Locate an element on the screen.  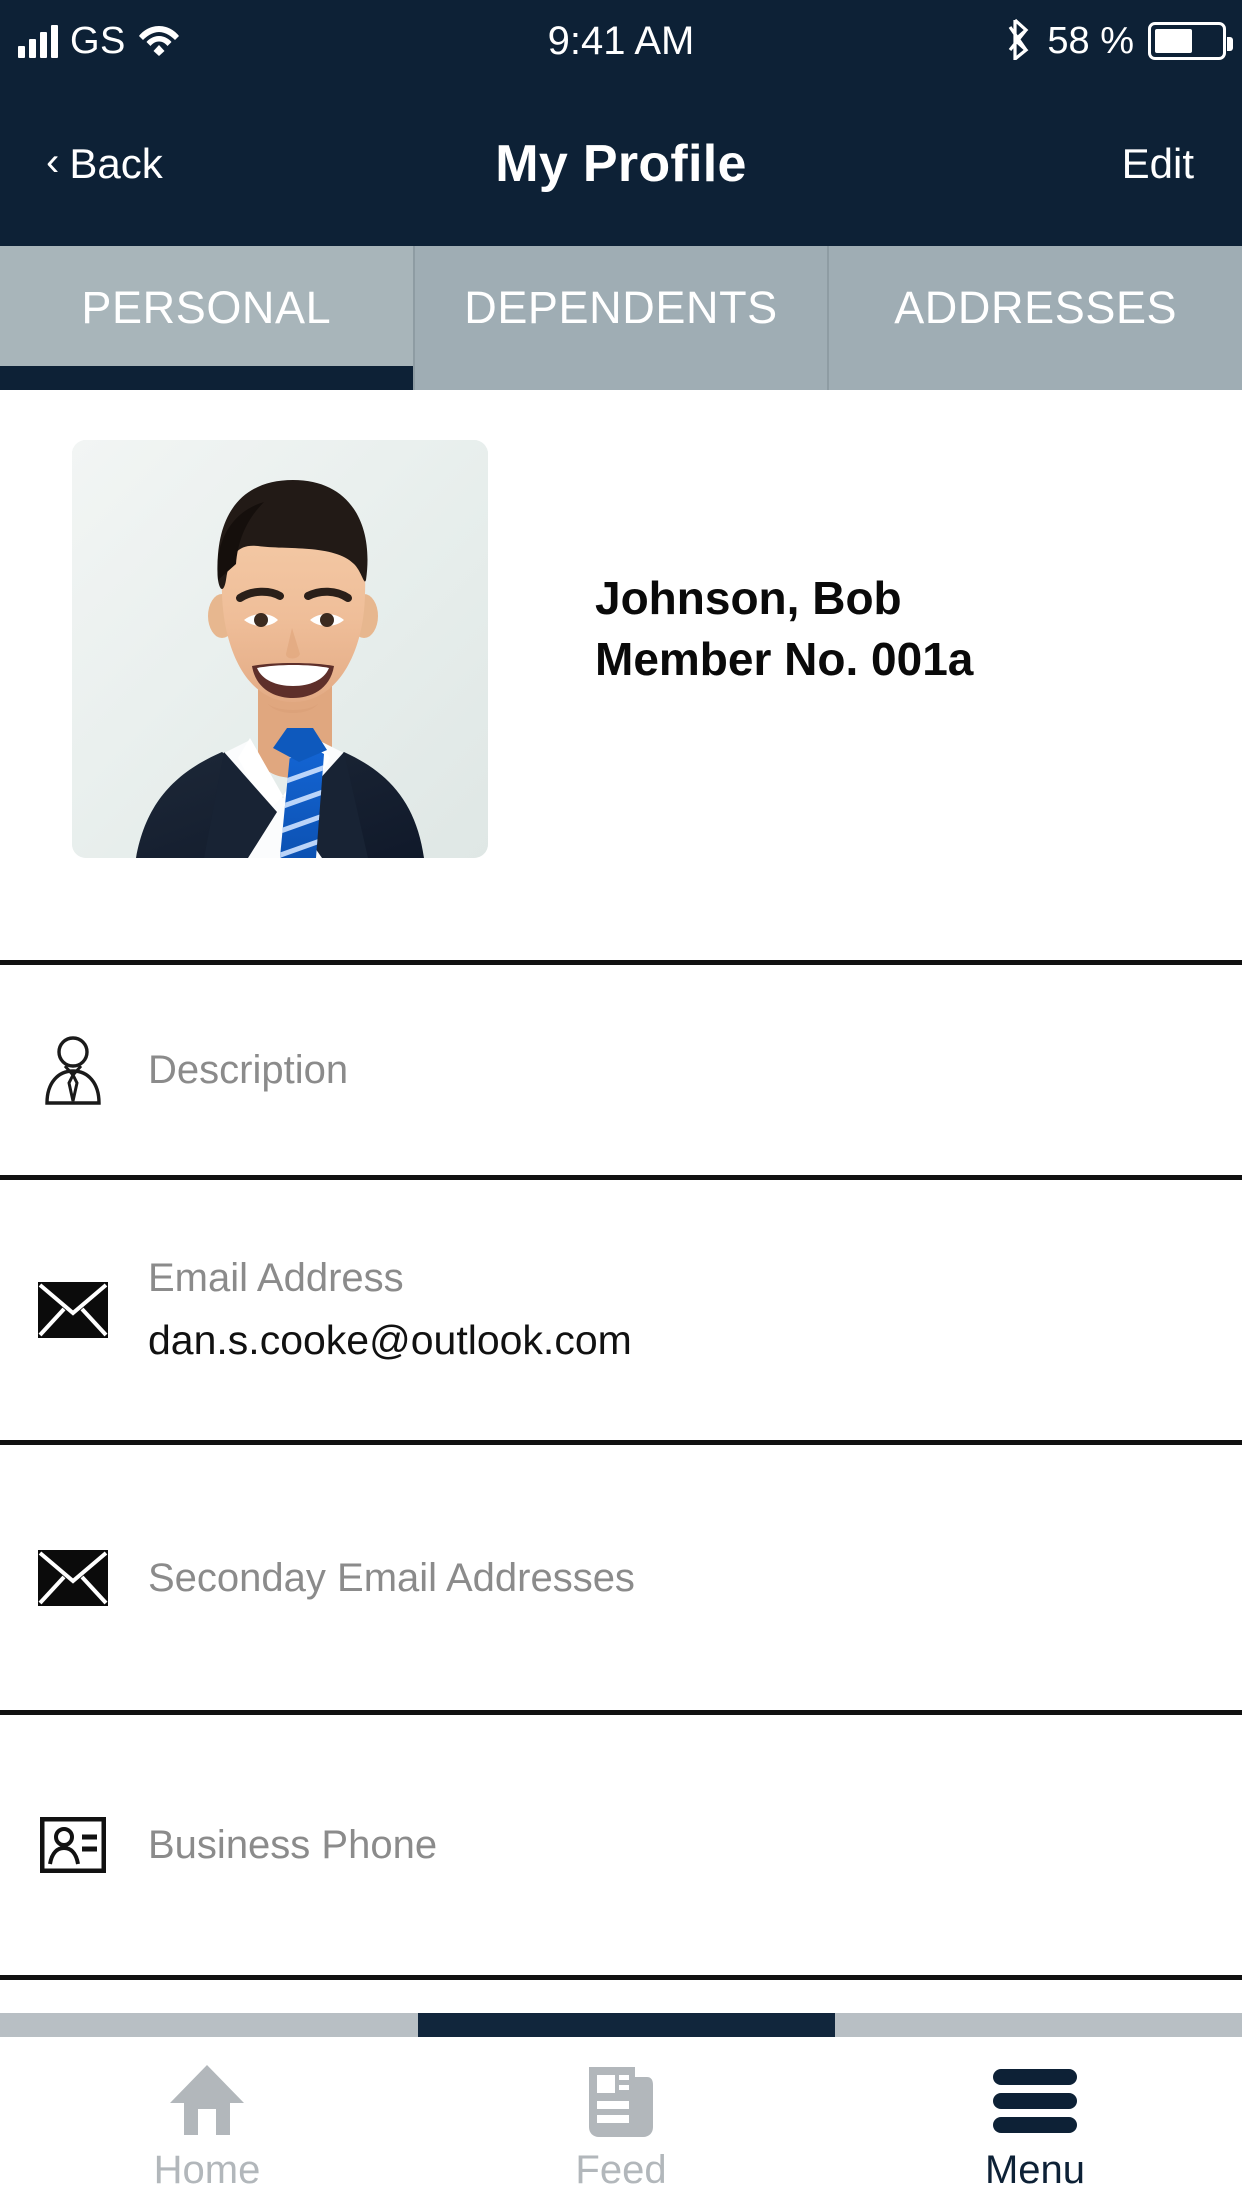
field-row-business-phone: Business Phone is located at coordinates (621, 1845).